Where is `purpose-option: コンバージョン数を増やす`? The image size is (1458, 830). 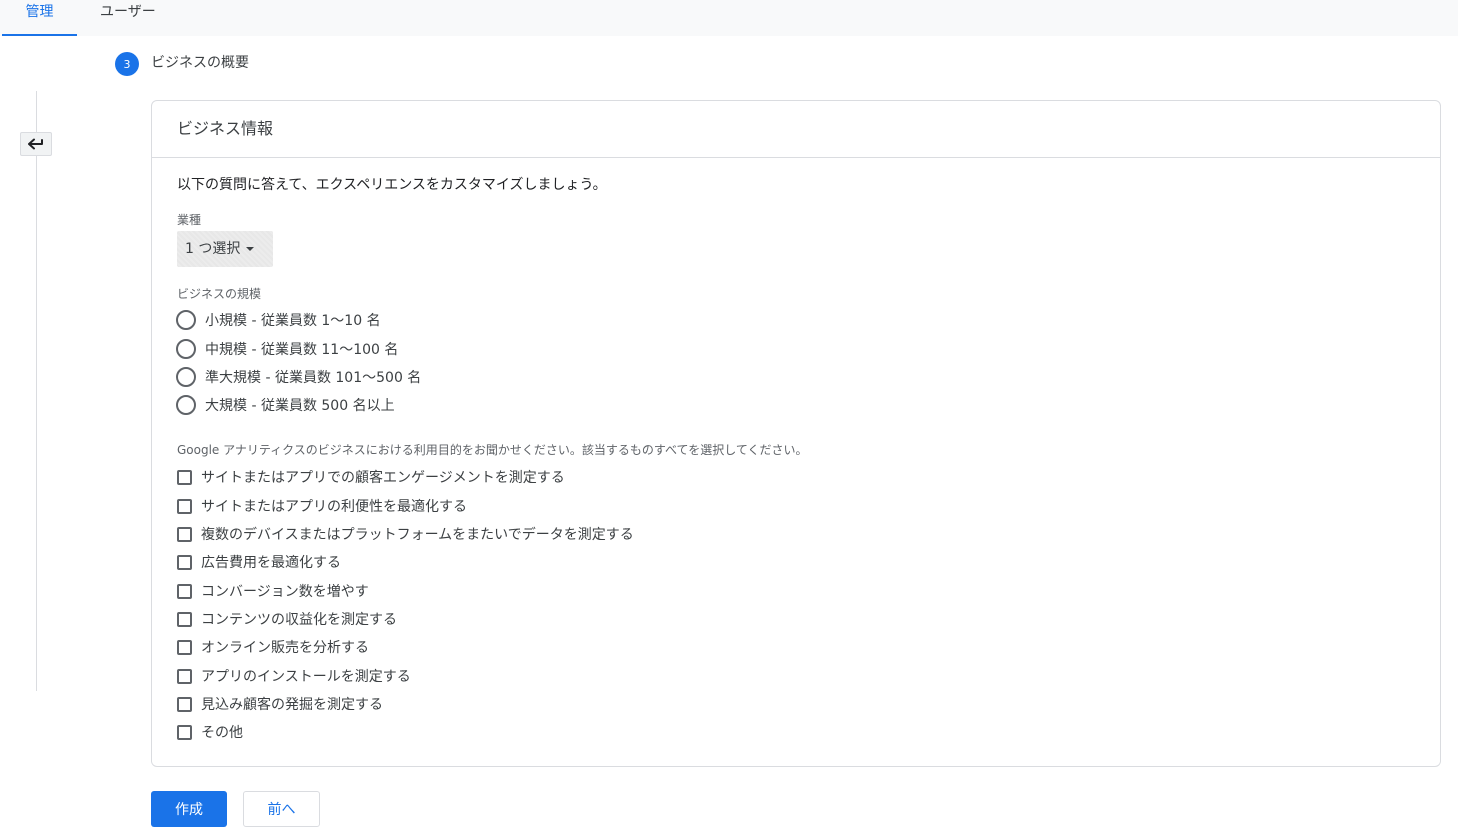
purpose-option: コンバージョン数を増やす is located at coordinates (273, 591).